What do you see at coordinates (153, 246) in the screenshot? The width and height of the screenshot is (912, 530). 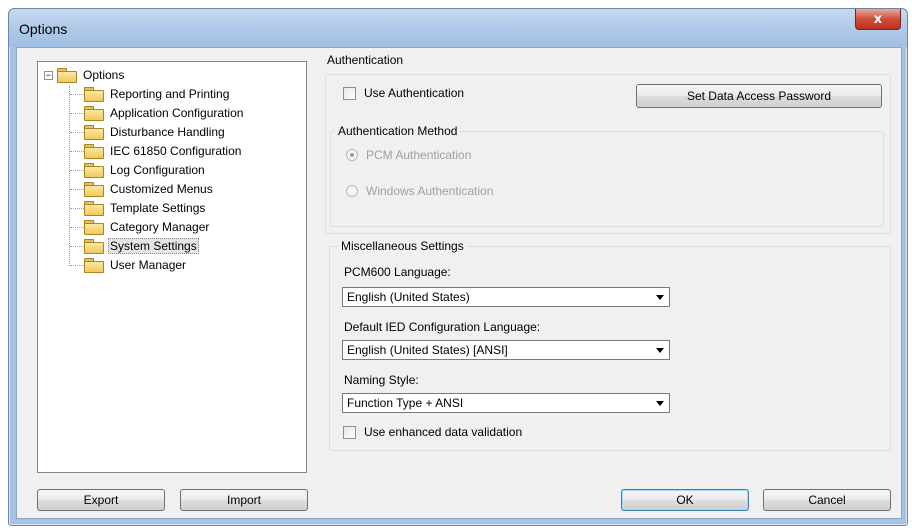 I see `tree-item-label: System Settings` at bounding box center [153, 246].